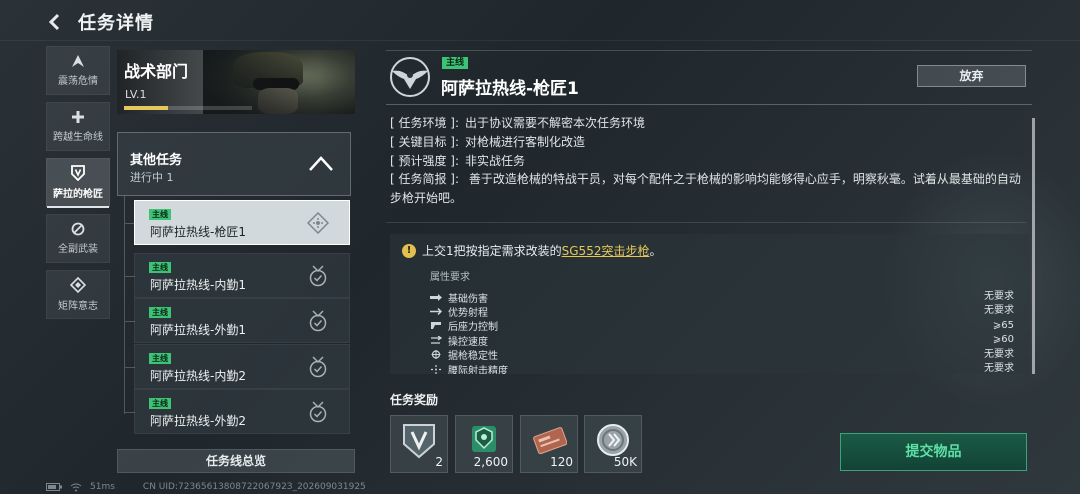  What do you see at coordinates (54, 487) in the screenshot?
I see `battery-icon` at bounding box center [54, 487].